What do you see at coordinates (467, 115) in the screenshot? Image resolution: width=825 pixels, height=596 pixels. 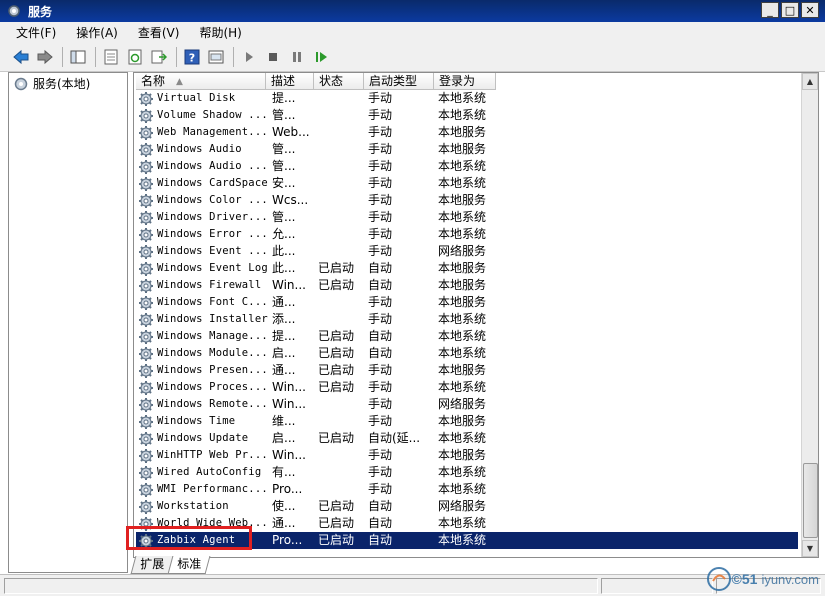 I see `table-row: Volume Shadow ... 管... 手动 本地系统` at bounding box center [467, 115].